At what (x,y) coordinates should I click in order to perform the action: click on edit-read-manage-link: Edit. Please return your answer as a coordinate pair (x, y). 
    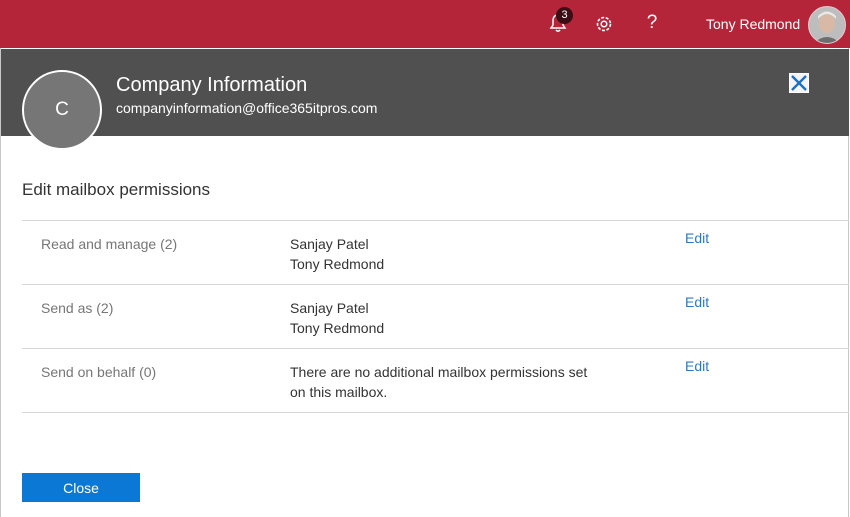
    Looking at the image, I should click on (697, 238).